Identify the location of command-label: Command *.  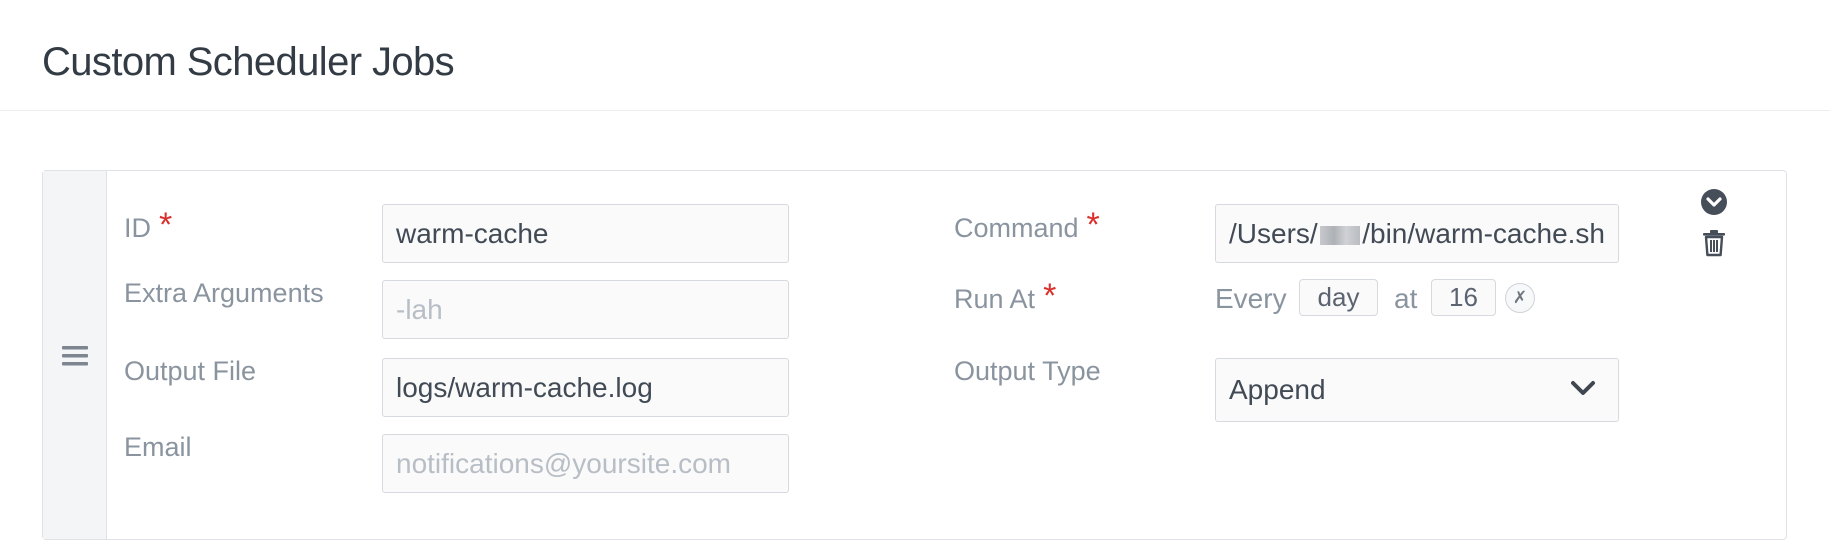
(1027, 226).